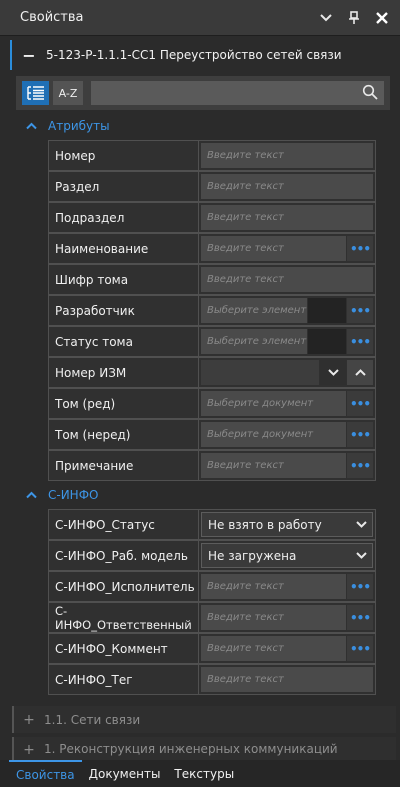 This screenshot has width=400, height=787. I want to click on model-dropdown: Не загружена, so click(287, 555).